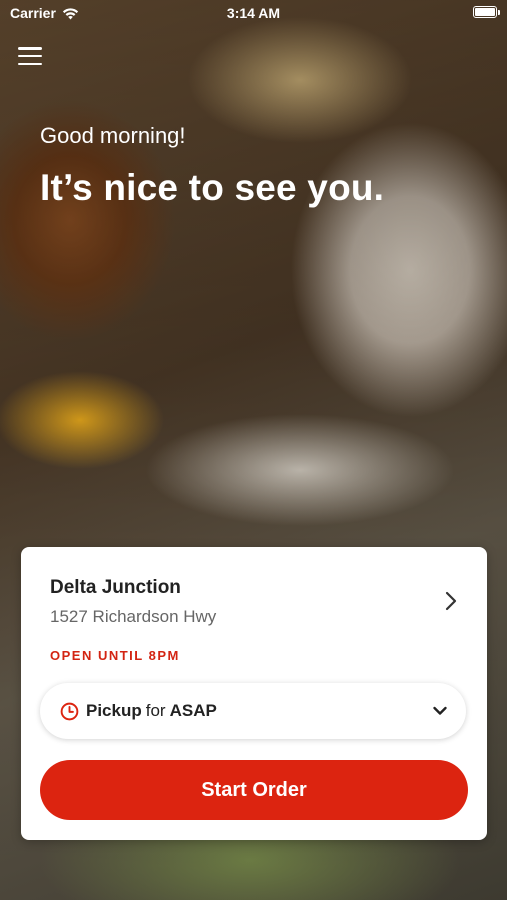  What do you see at coordinates (69, 711) in the screenshot?
I see `clock-icon` at bounding box center [69, 711].